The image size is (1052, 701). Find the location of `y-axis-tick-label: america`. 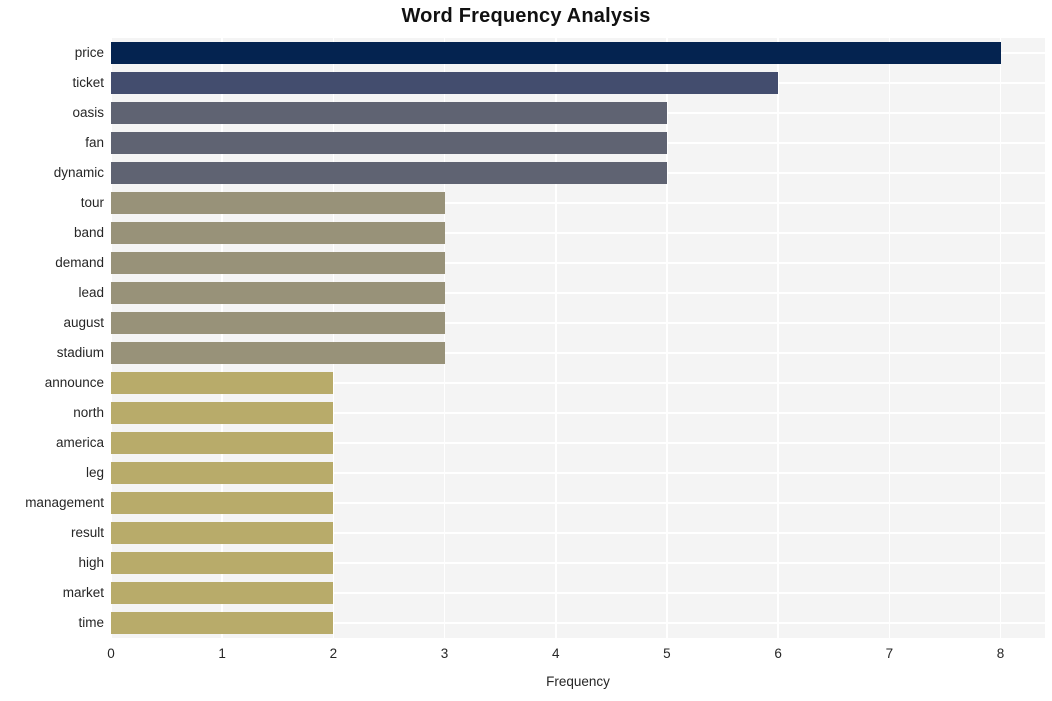

y-axis-tick-label: america is located at coordinates (79, 442).